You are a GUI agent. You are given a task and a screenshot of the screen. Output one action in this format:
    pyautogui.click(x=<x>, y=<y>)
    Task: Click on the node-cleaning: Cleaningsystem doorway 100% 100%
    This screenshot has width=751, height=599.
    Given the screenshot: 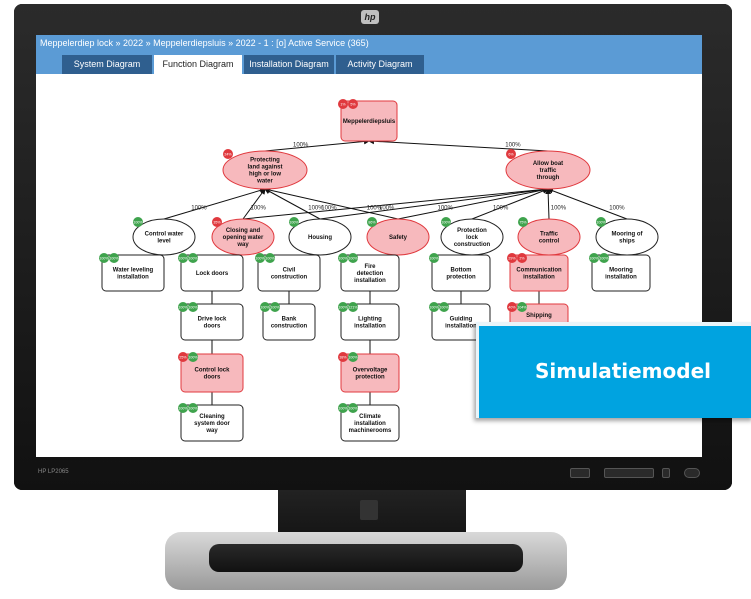 What is the action you would take?
    pyautogui.click(x=211, y=422)
    